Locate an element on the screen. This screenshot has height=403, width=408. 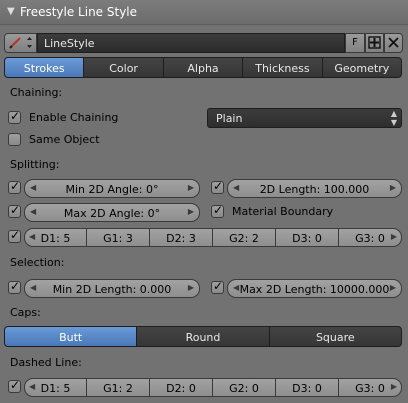
min-angle-checkbox: ✓ is located at coordinates (14, 186).